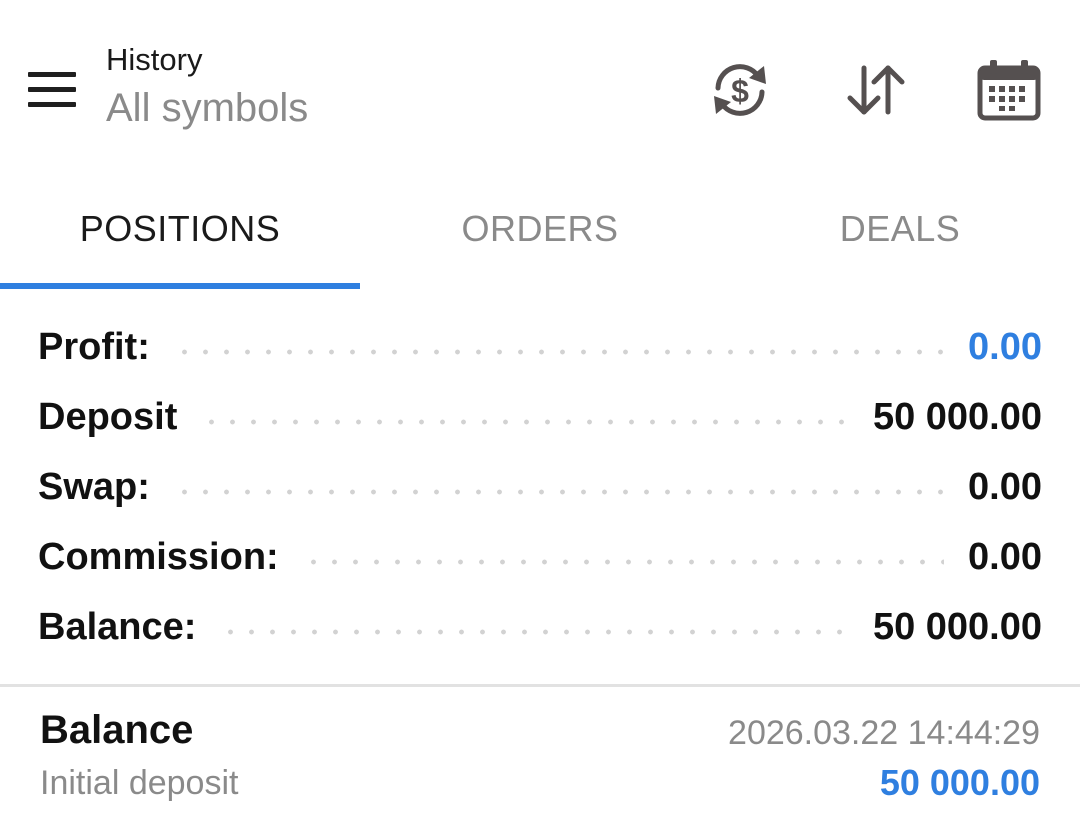 The height and width of the screenshot is (822, 1080). I want to click on deal-type: Balance, so click(117, 730).